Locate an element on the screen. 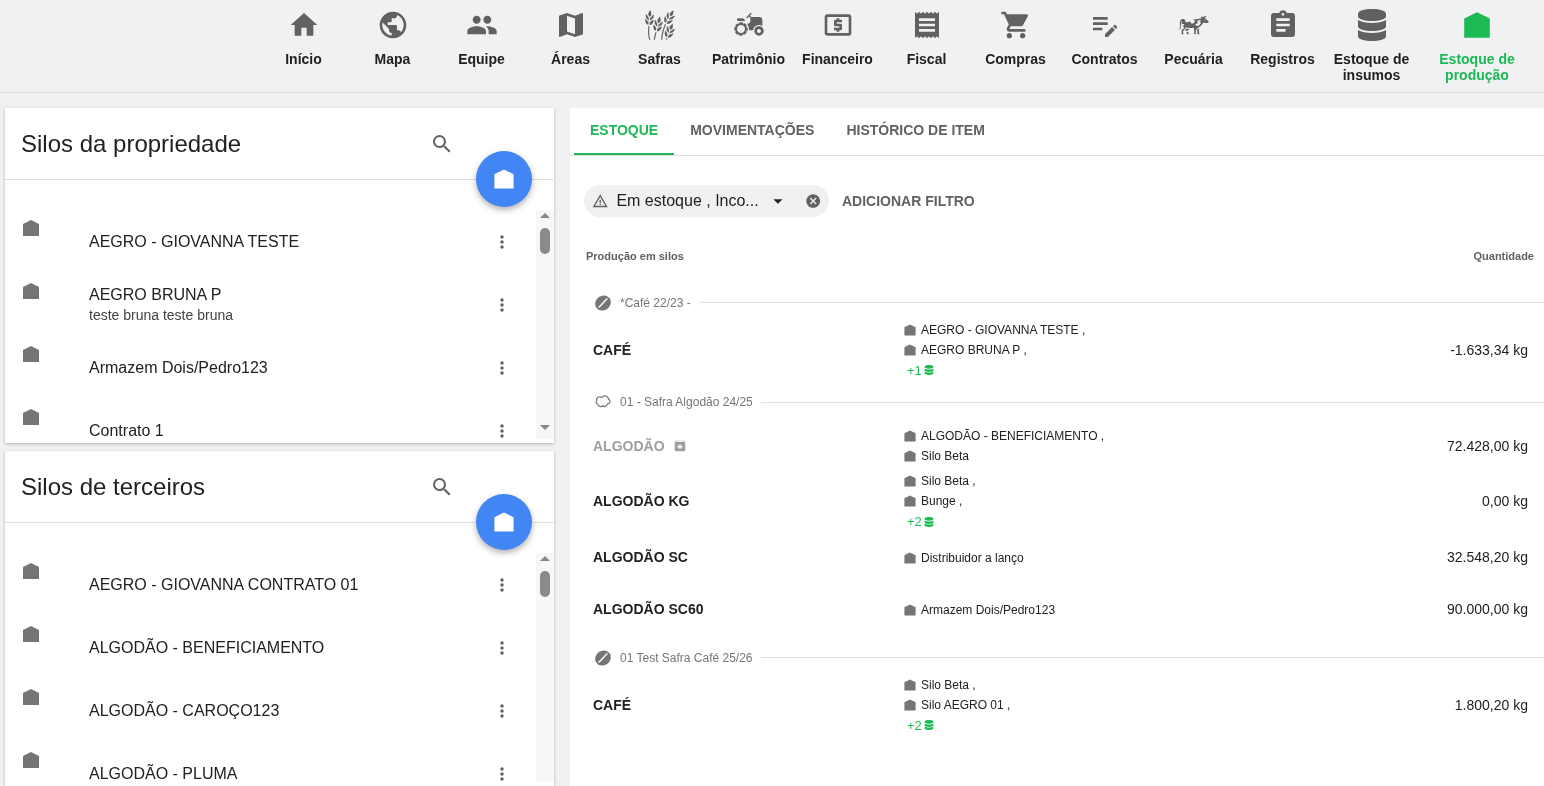 This screenshot has width=1544, height=786. column-header: Produção em silos is located at coordinates (635, 256).